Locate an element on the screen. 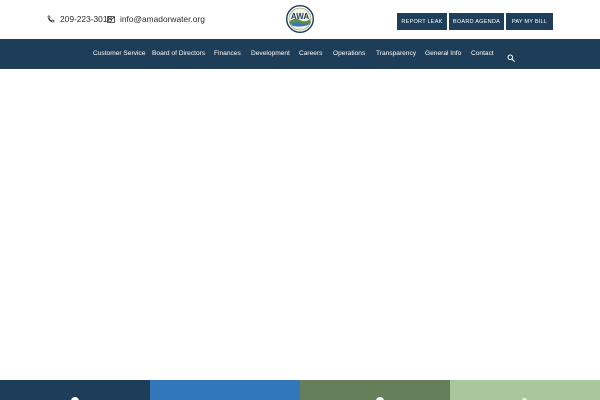 The width and height of the screenshot is (600, 400). nav-item-finances: Finances is located at coordinates (227, 54).